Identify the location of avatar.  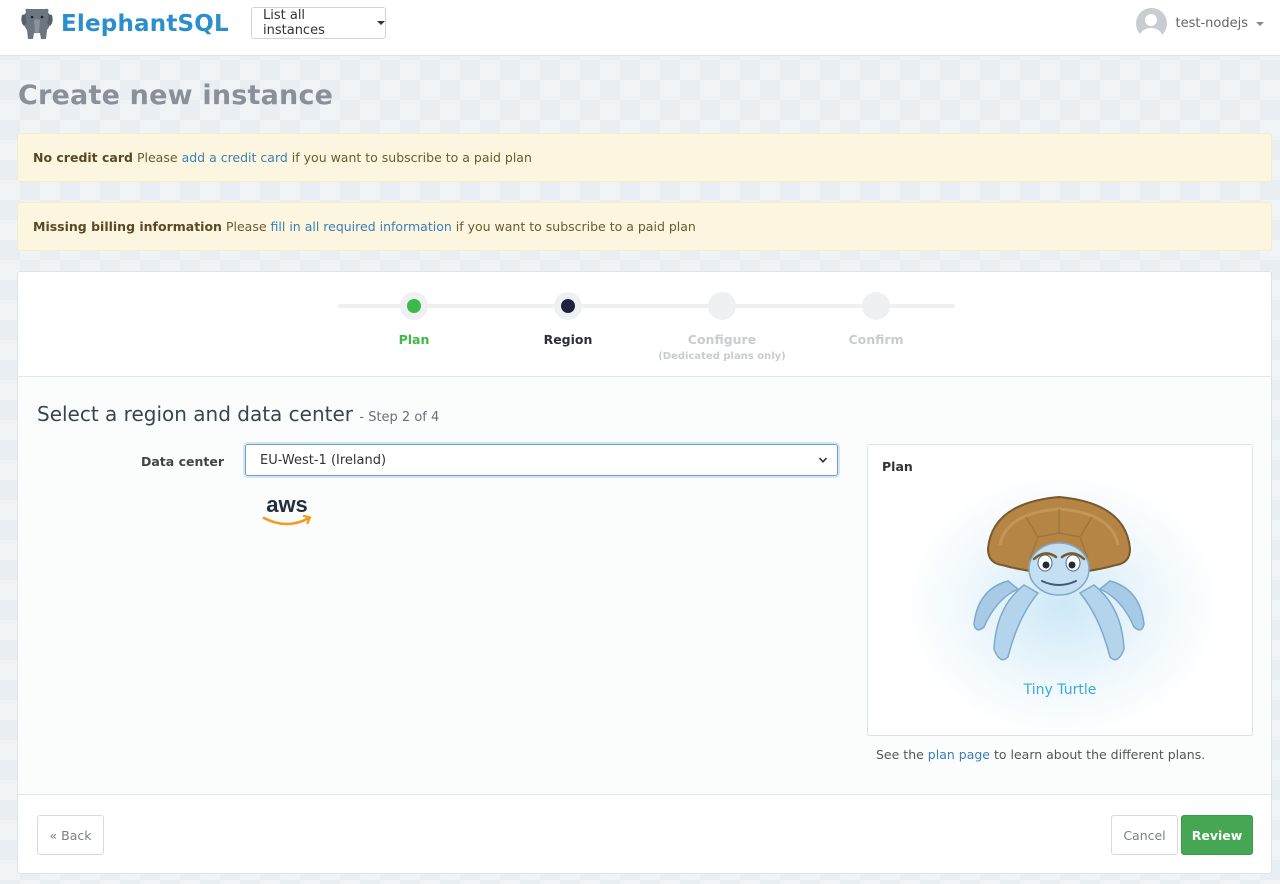
(1151, 23).